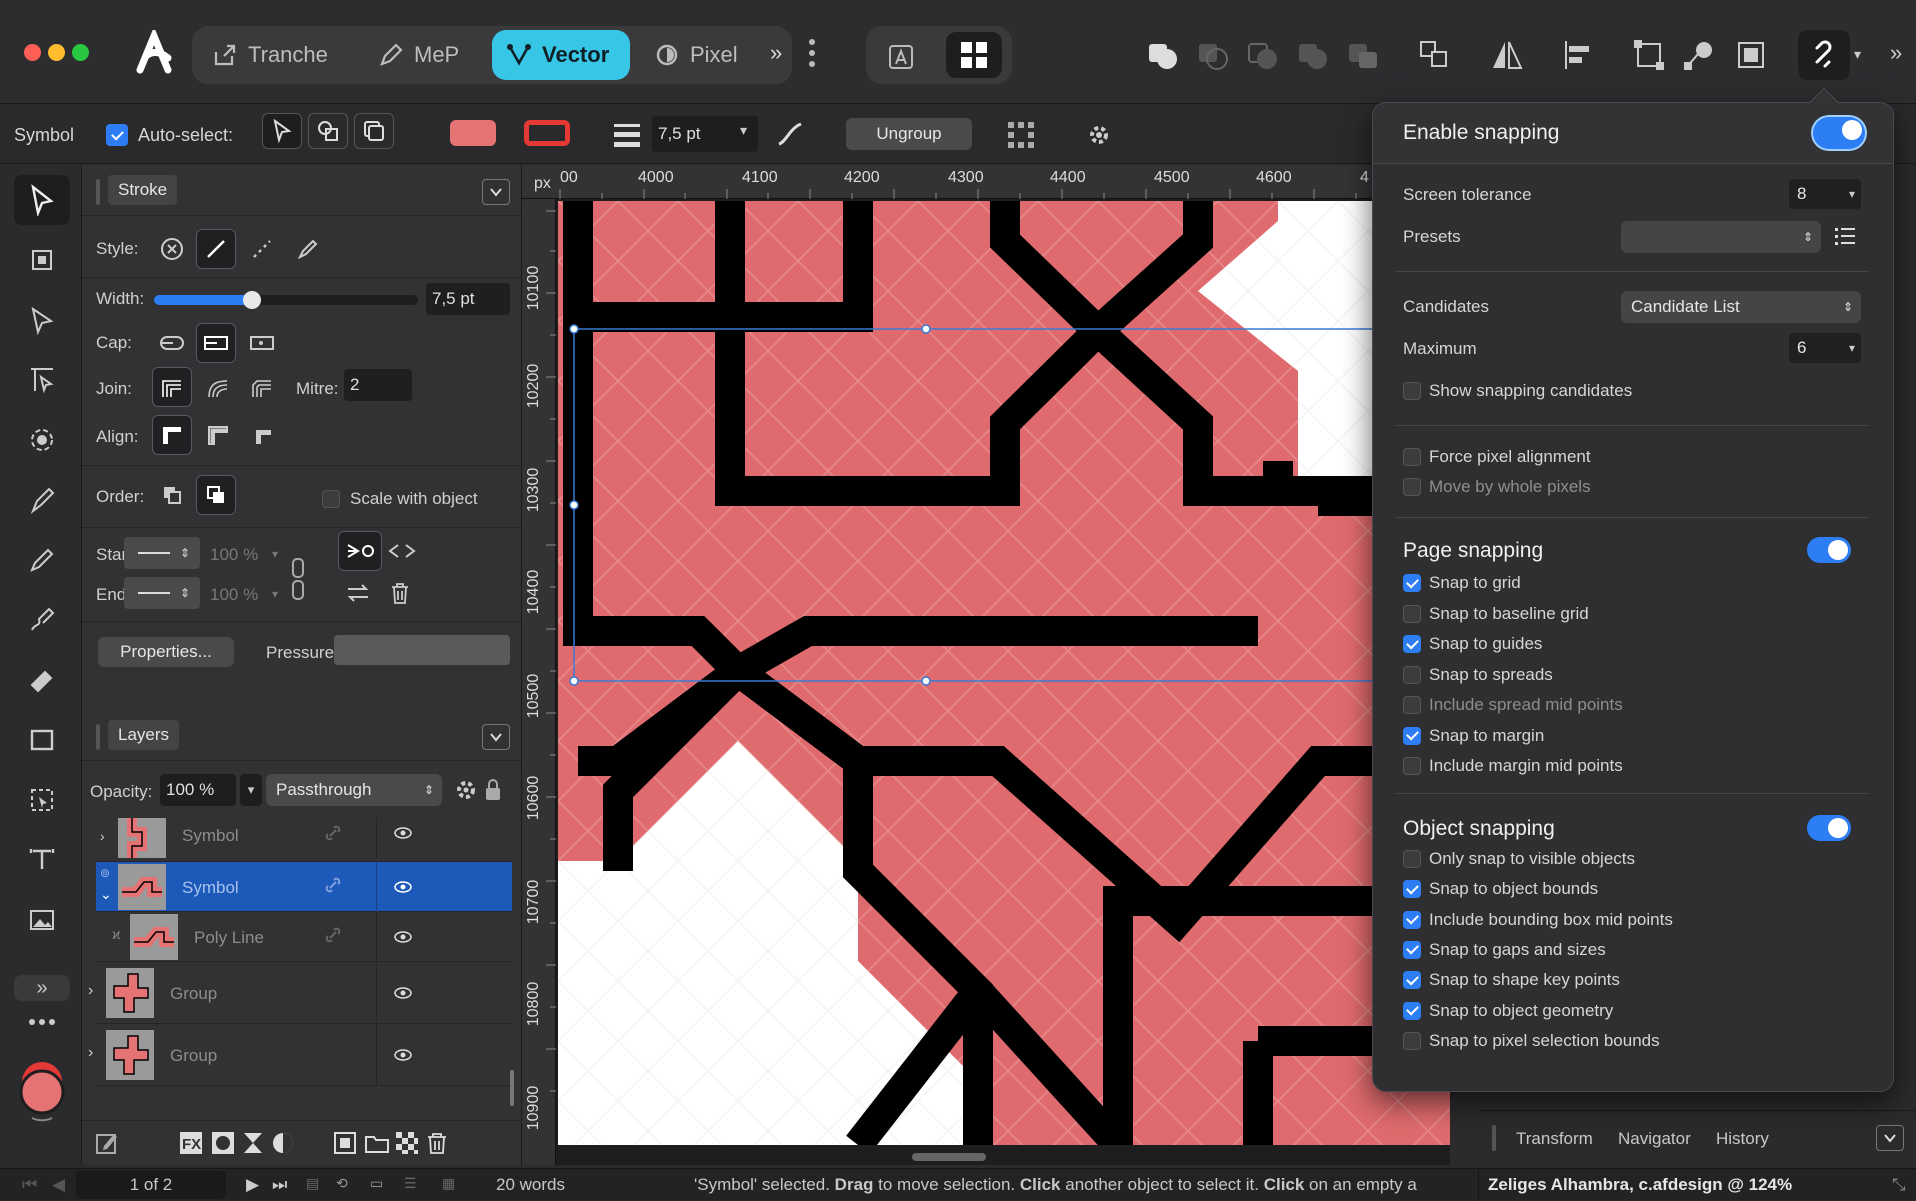 The width and height of the screenshot is (1916, 1201). What do you see at coordinates (262, 343) in the screenshot?
I see `cap-square-icon` at bounding box center [262, 343].